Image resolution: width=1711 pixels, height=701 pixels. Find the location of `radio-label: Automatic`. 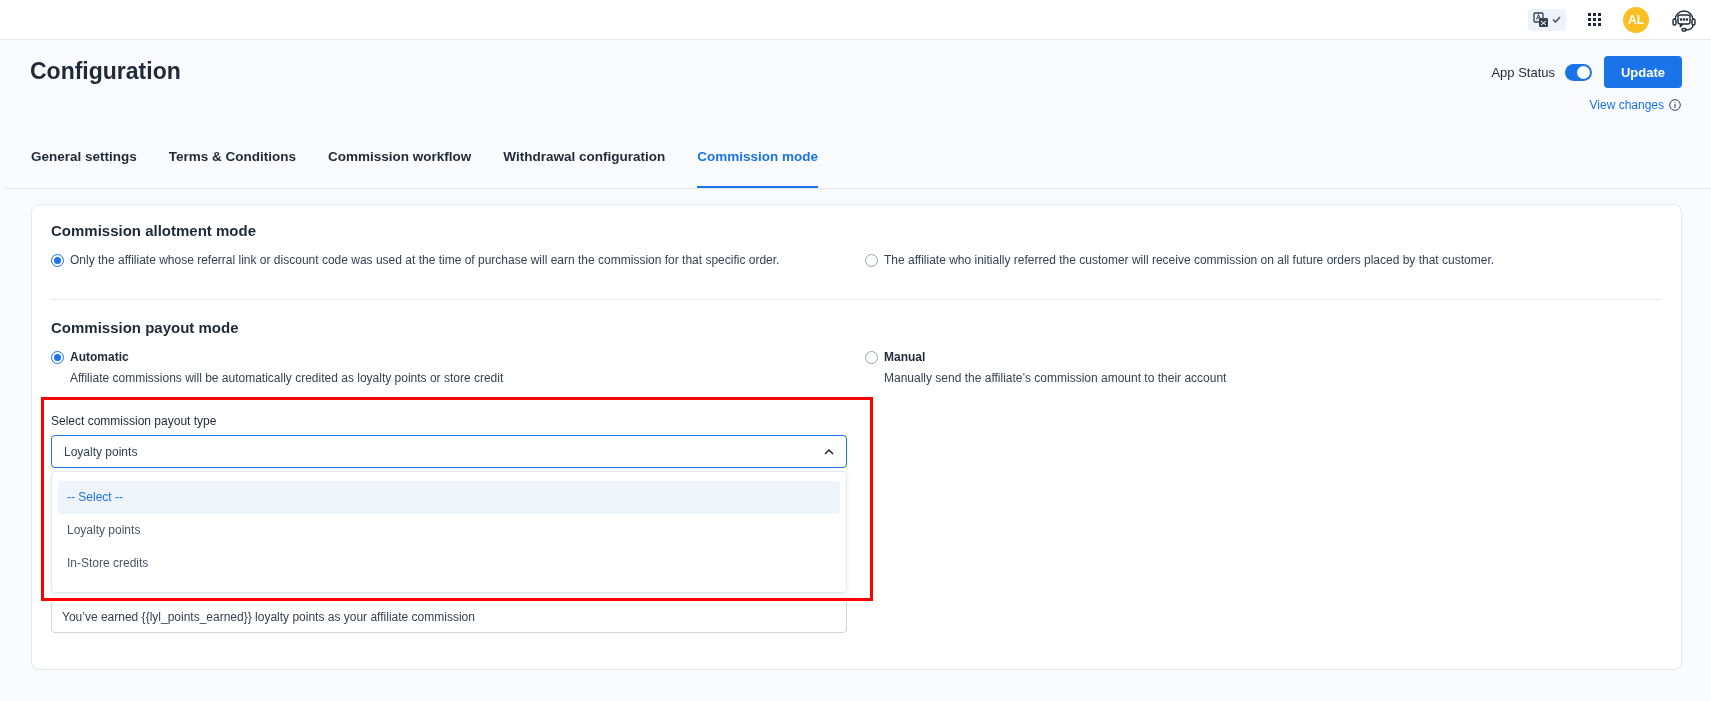

radio-label: Automatic is located at coordinates (100, 357).